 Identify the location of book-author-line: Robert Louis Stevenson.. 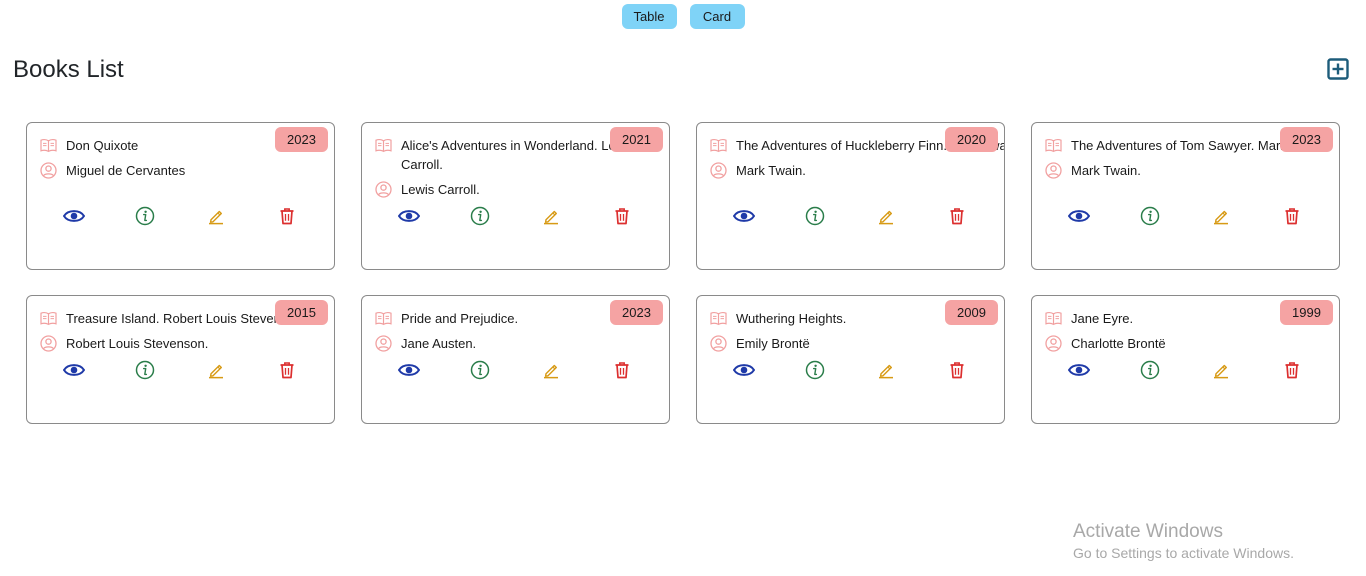
(187, 343).